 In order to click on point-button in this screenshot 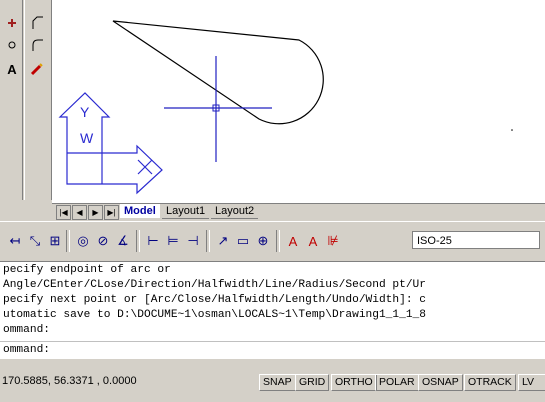, I will do `click(12, 45)`.